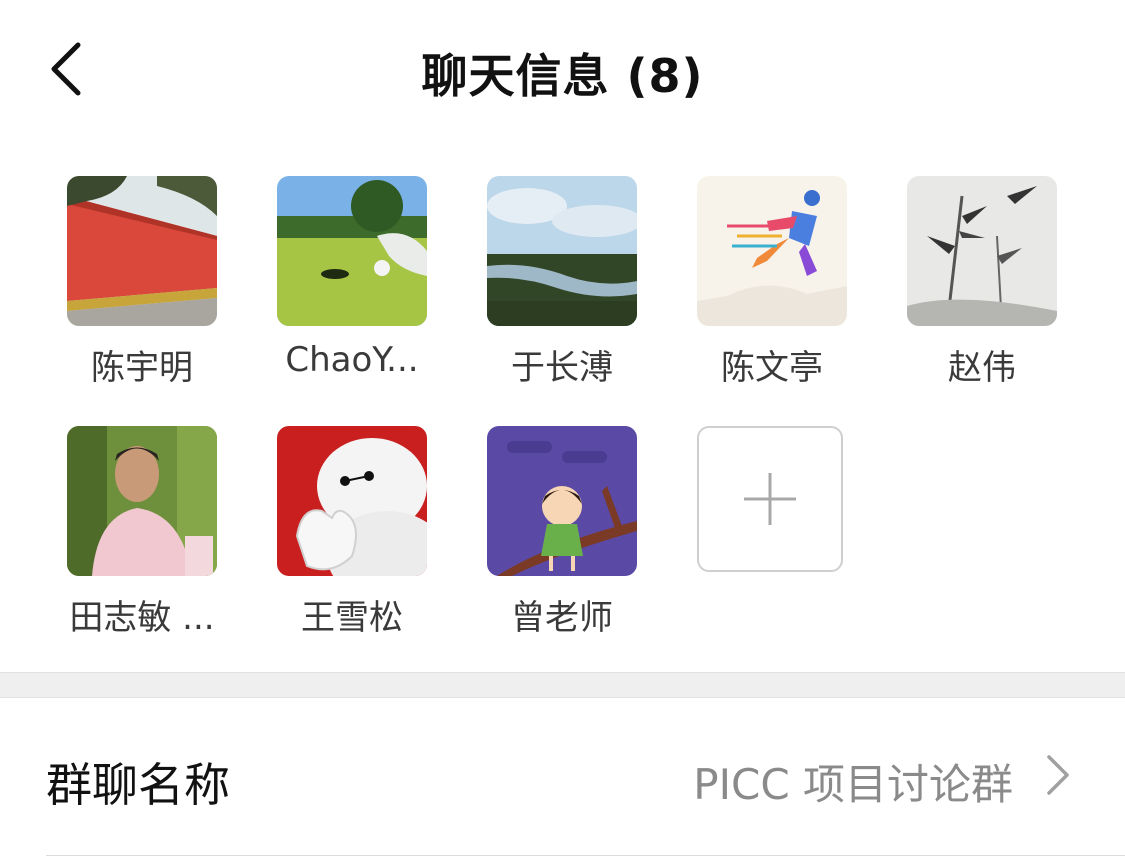 The width and height of the screenshot is (1125, 858). I want to click on group-name-label: 群聊名称, so click(138, 785).